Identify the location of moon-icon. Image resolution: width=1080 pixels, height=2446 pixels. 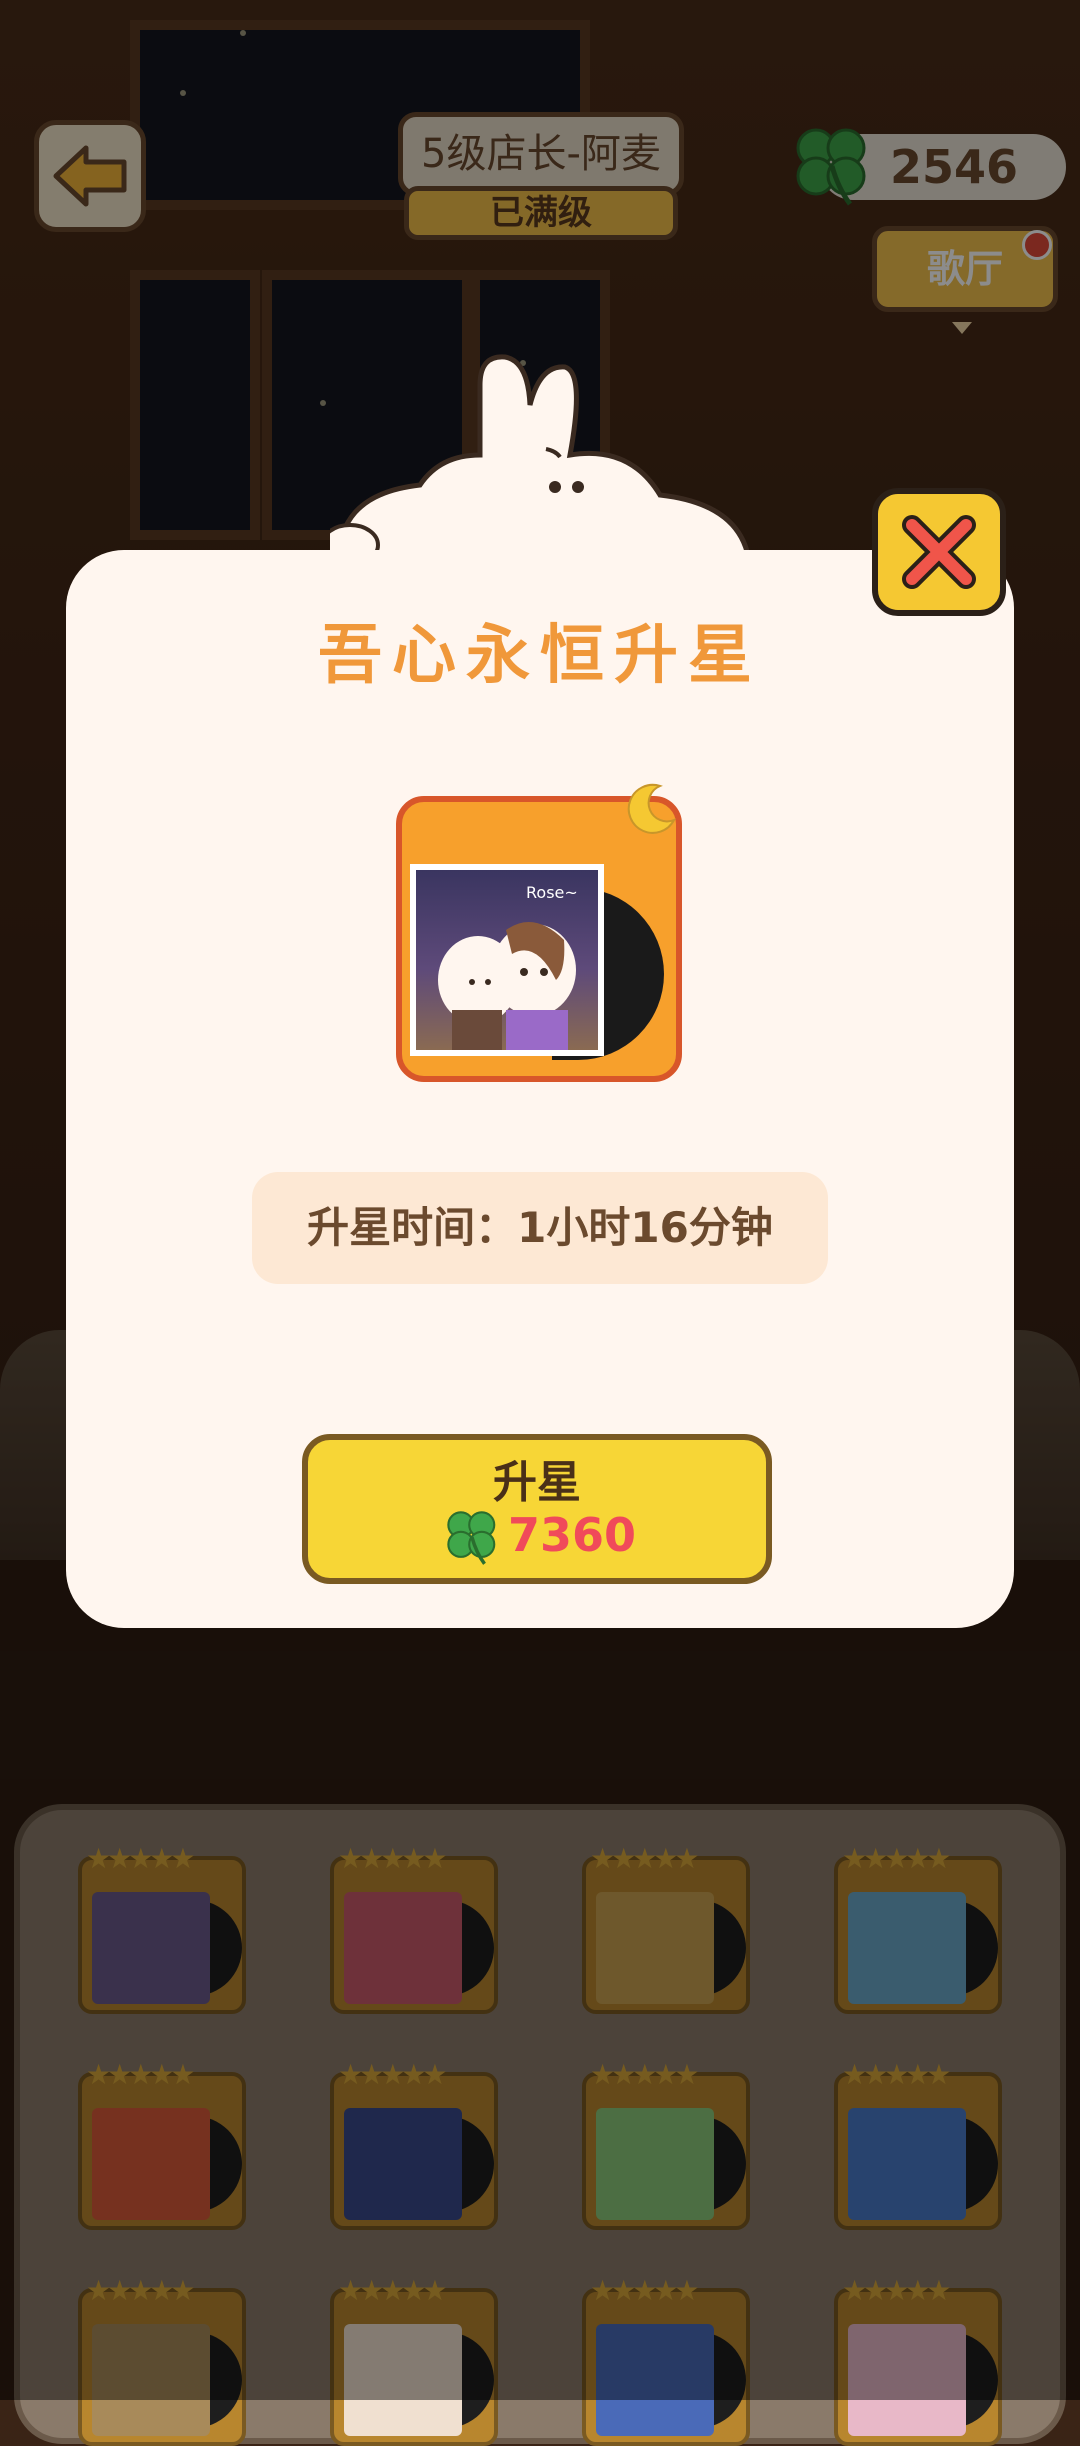
(652, 808).